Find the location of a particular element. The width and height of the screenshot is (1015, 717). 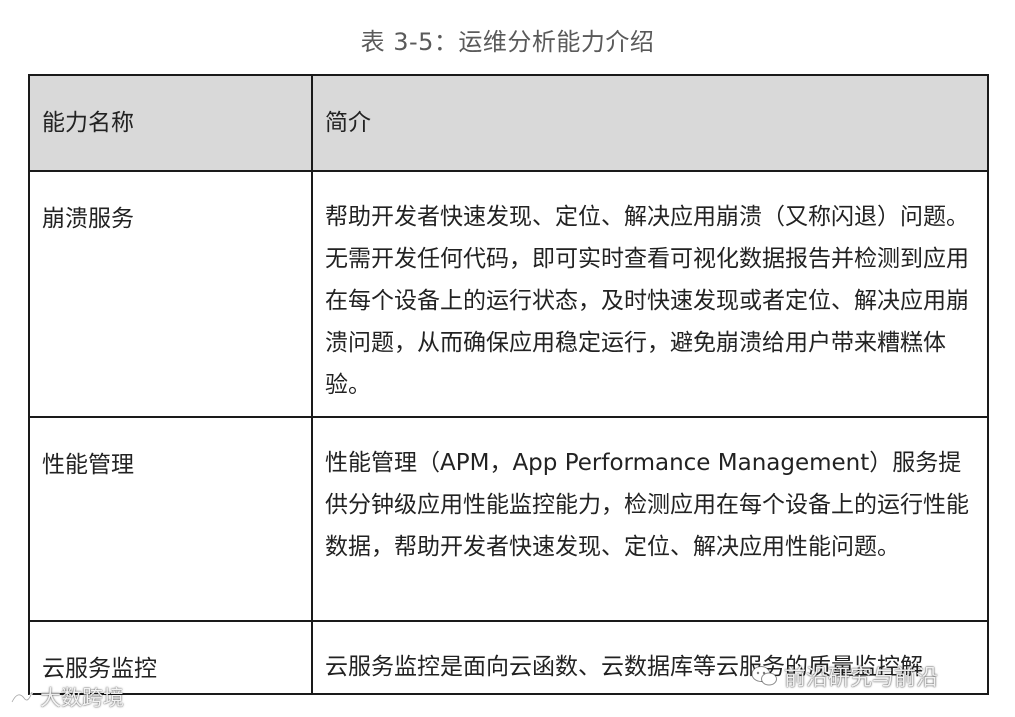

logo-icon is located at coordinates (22, 697).